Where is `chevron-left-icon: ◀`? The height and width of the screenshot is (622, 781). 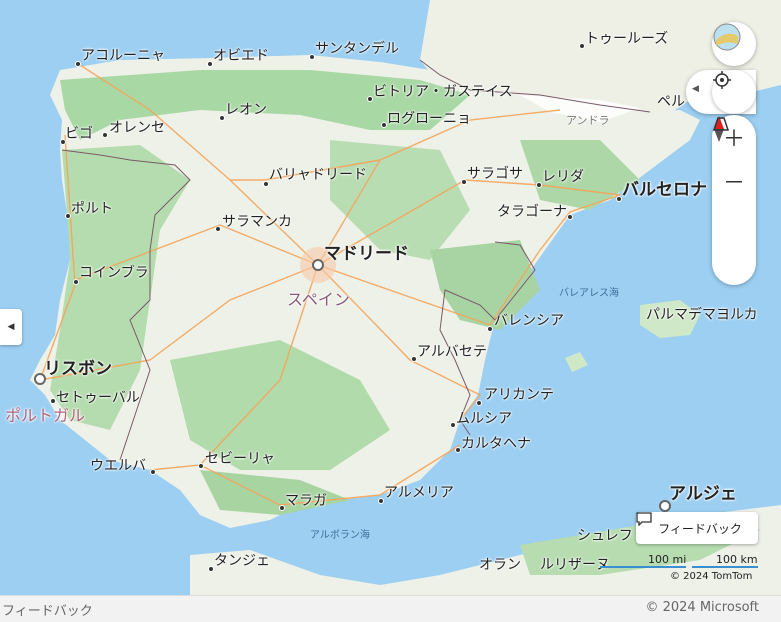
chevron-left-icon: ◀ is located at coordinates (11, 327).